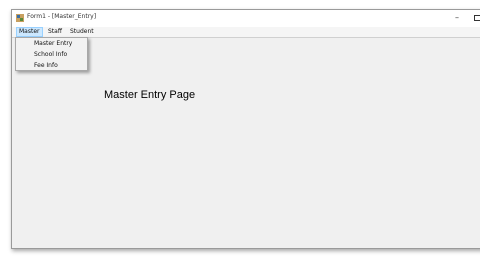  What do you see at coordinates (46, 65) in the screenshot?
I see `menu-item-fee-info: Fee Info` at bounding box center [46, 65].